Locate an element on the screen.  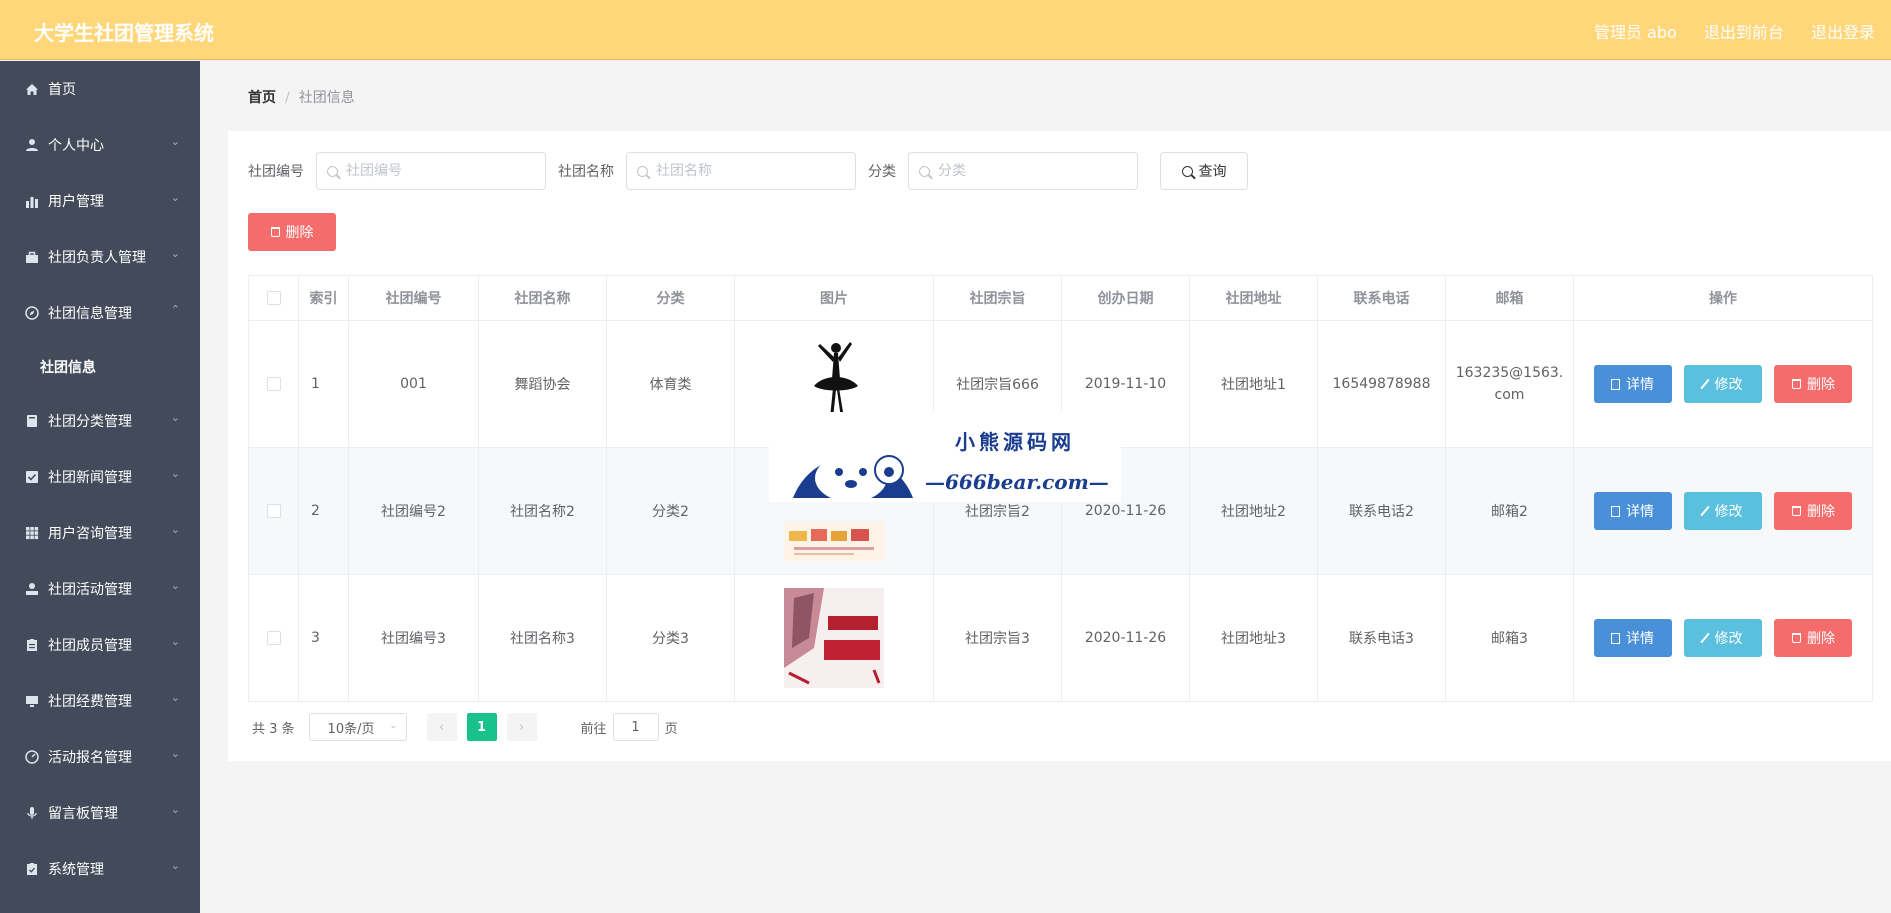
search-label-code: 社团编号 is located at coordinates (276, 172).